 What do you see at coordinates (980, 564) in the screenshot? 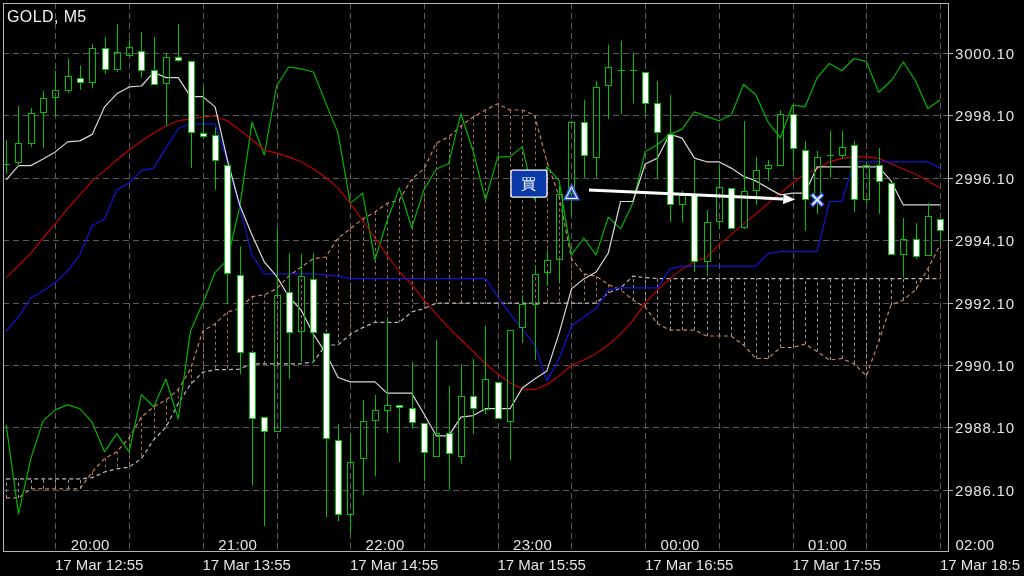
I see `date-label: 17 Mar 18:5` at bounding box center [980, 564].